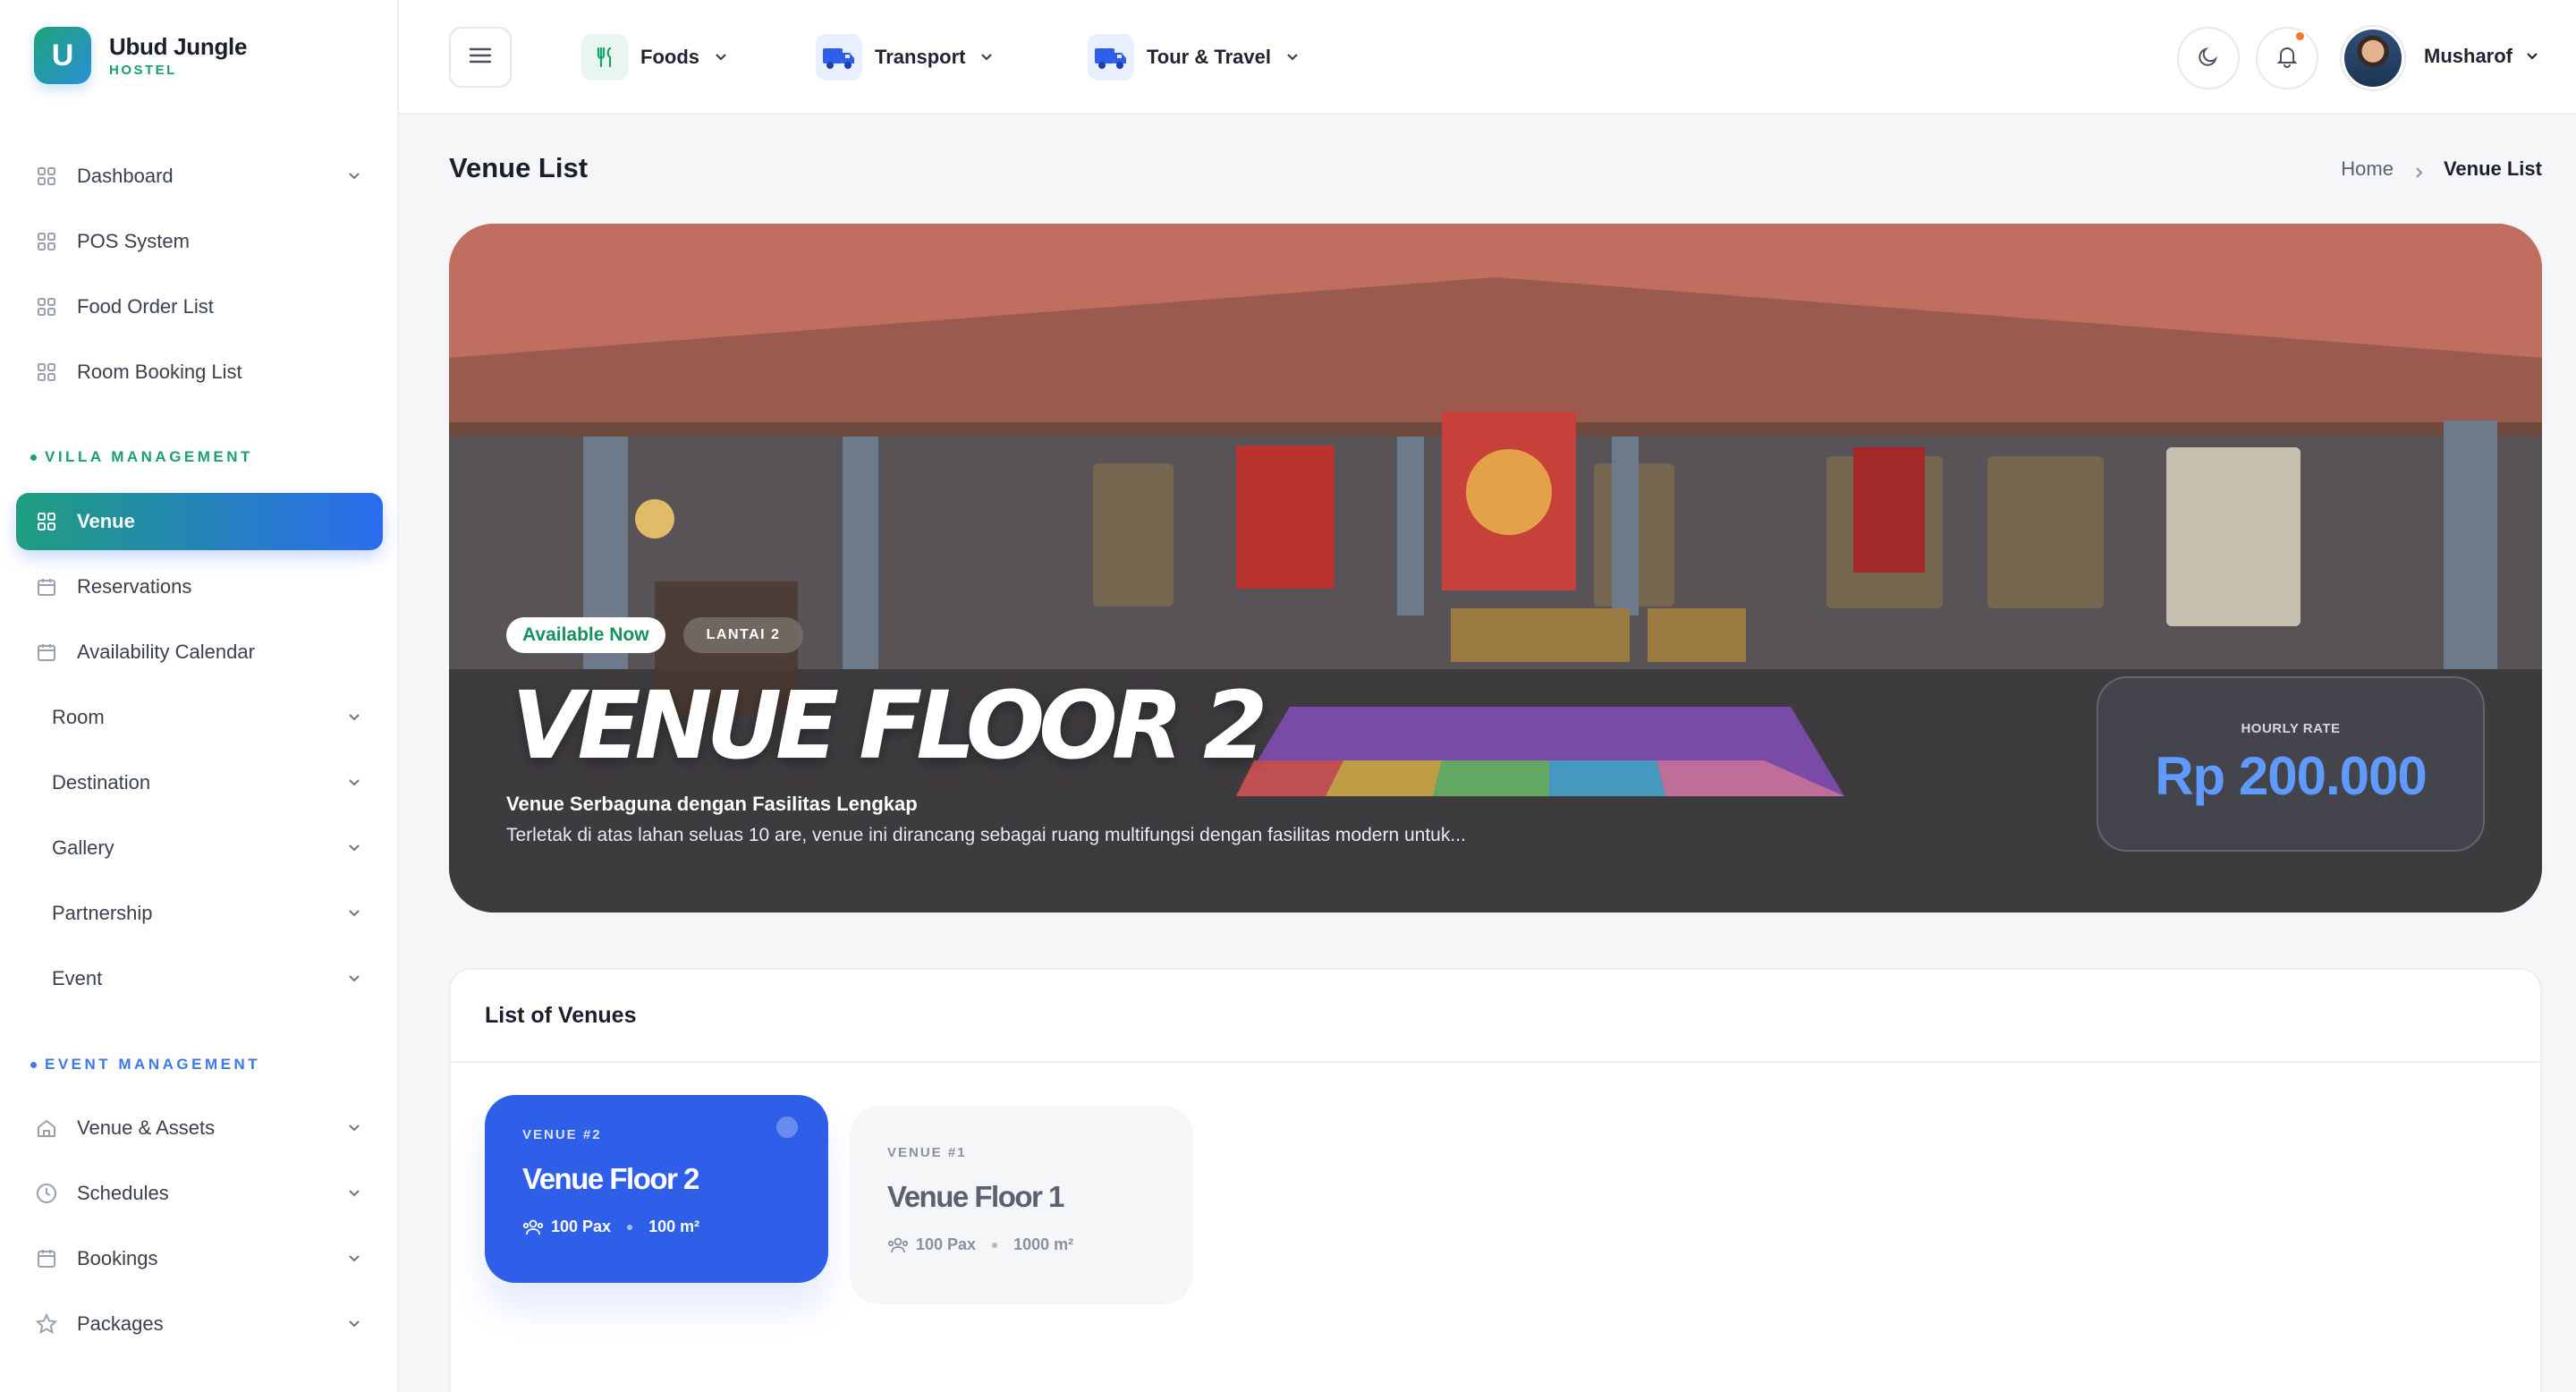 The height and width of the screenshot is (1392, 2576). Describe the element at coordinates (101, 782) in the screenshot. I see `sidebar-item-label: Destination` at that location.